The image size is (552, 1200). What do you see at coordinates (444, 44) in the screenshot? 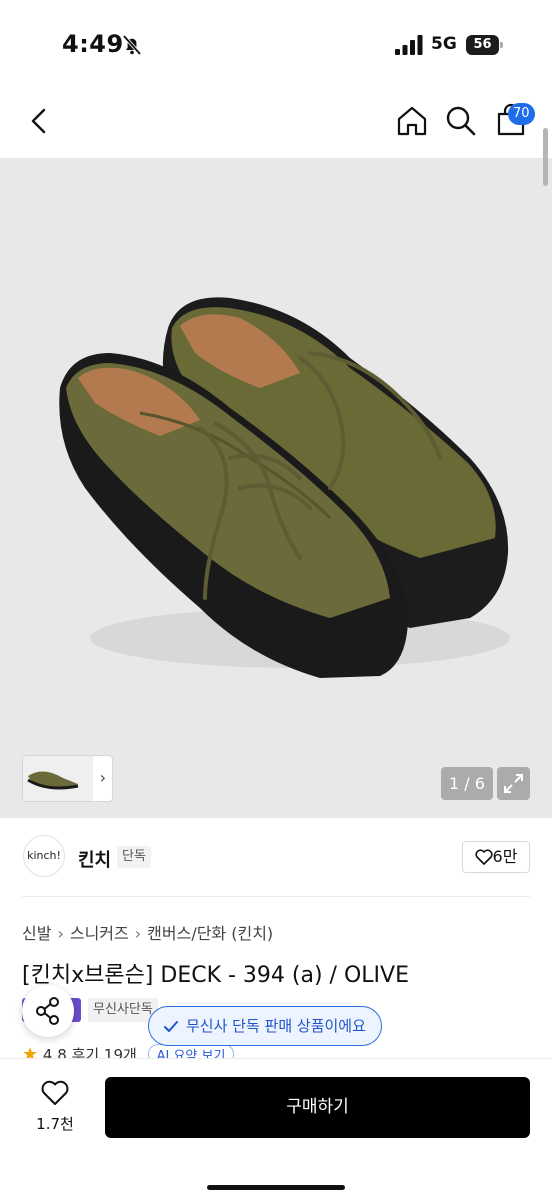
I see `network-label: 5G` at bounding box center [444, 44].